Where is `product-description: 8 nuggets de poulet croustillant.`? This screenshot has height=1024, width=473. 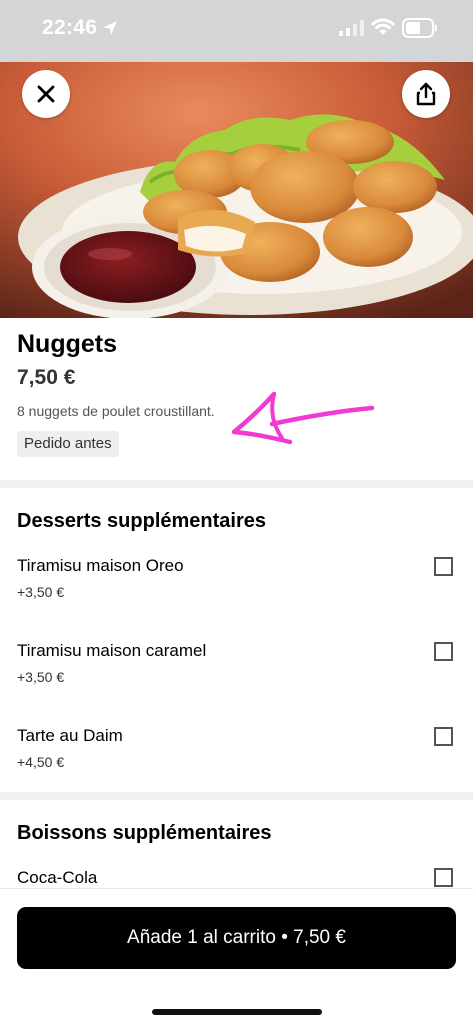 product-description: 8 nuggets de poulet croustillant. is located at coordinates (116, 411).